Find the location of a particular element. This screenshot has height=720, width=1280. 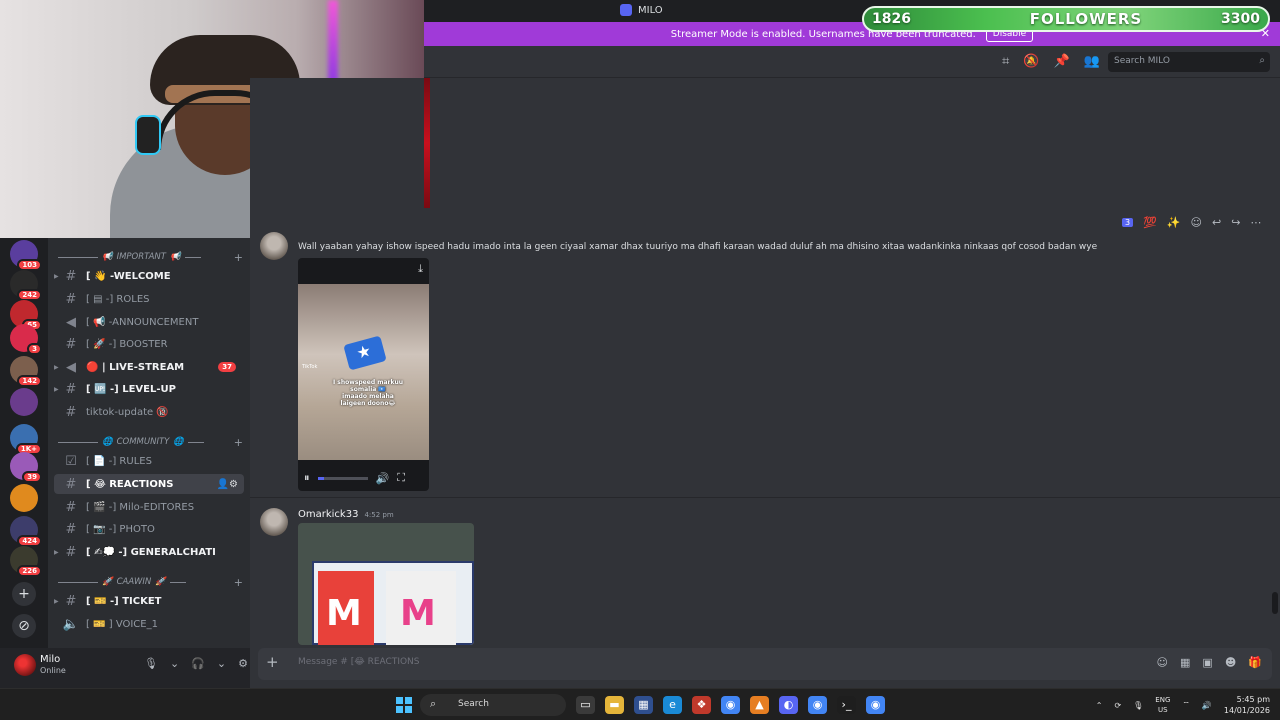

channel-photo: # [ 📷 -] PHOTO is located at coordinates (149, 529).